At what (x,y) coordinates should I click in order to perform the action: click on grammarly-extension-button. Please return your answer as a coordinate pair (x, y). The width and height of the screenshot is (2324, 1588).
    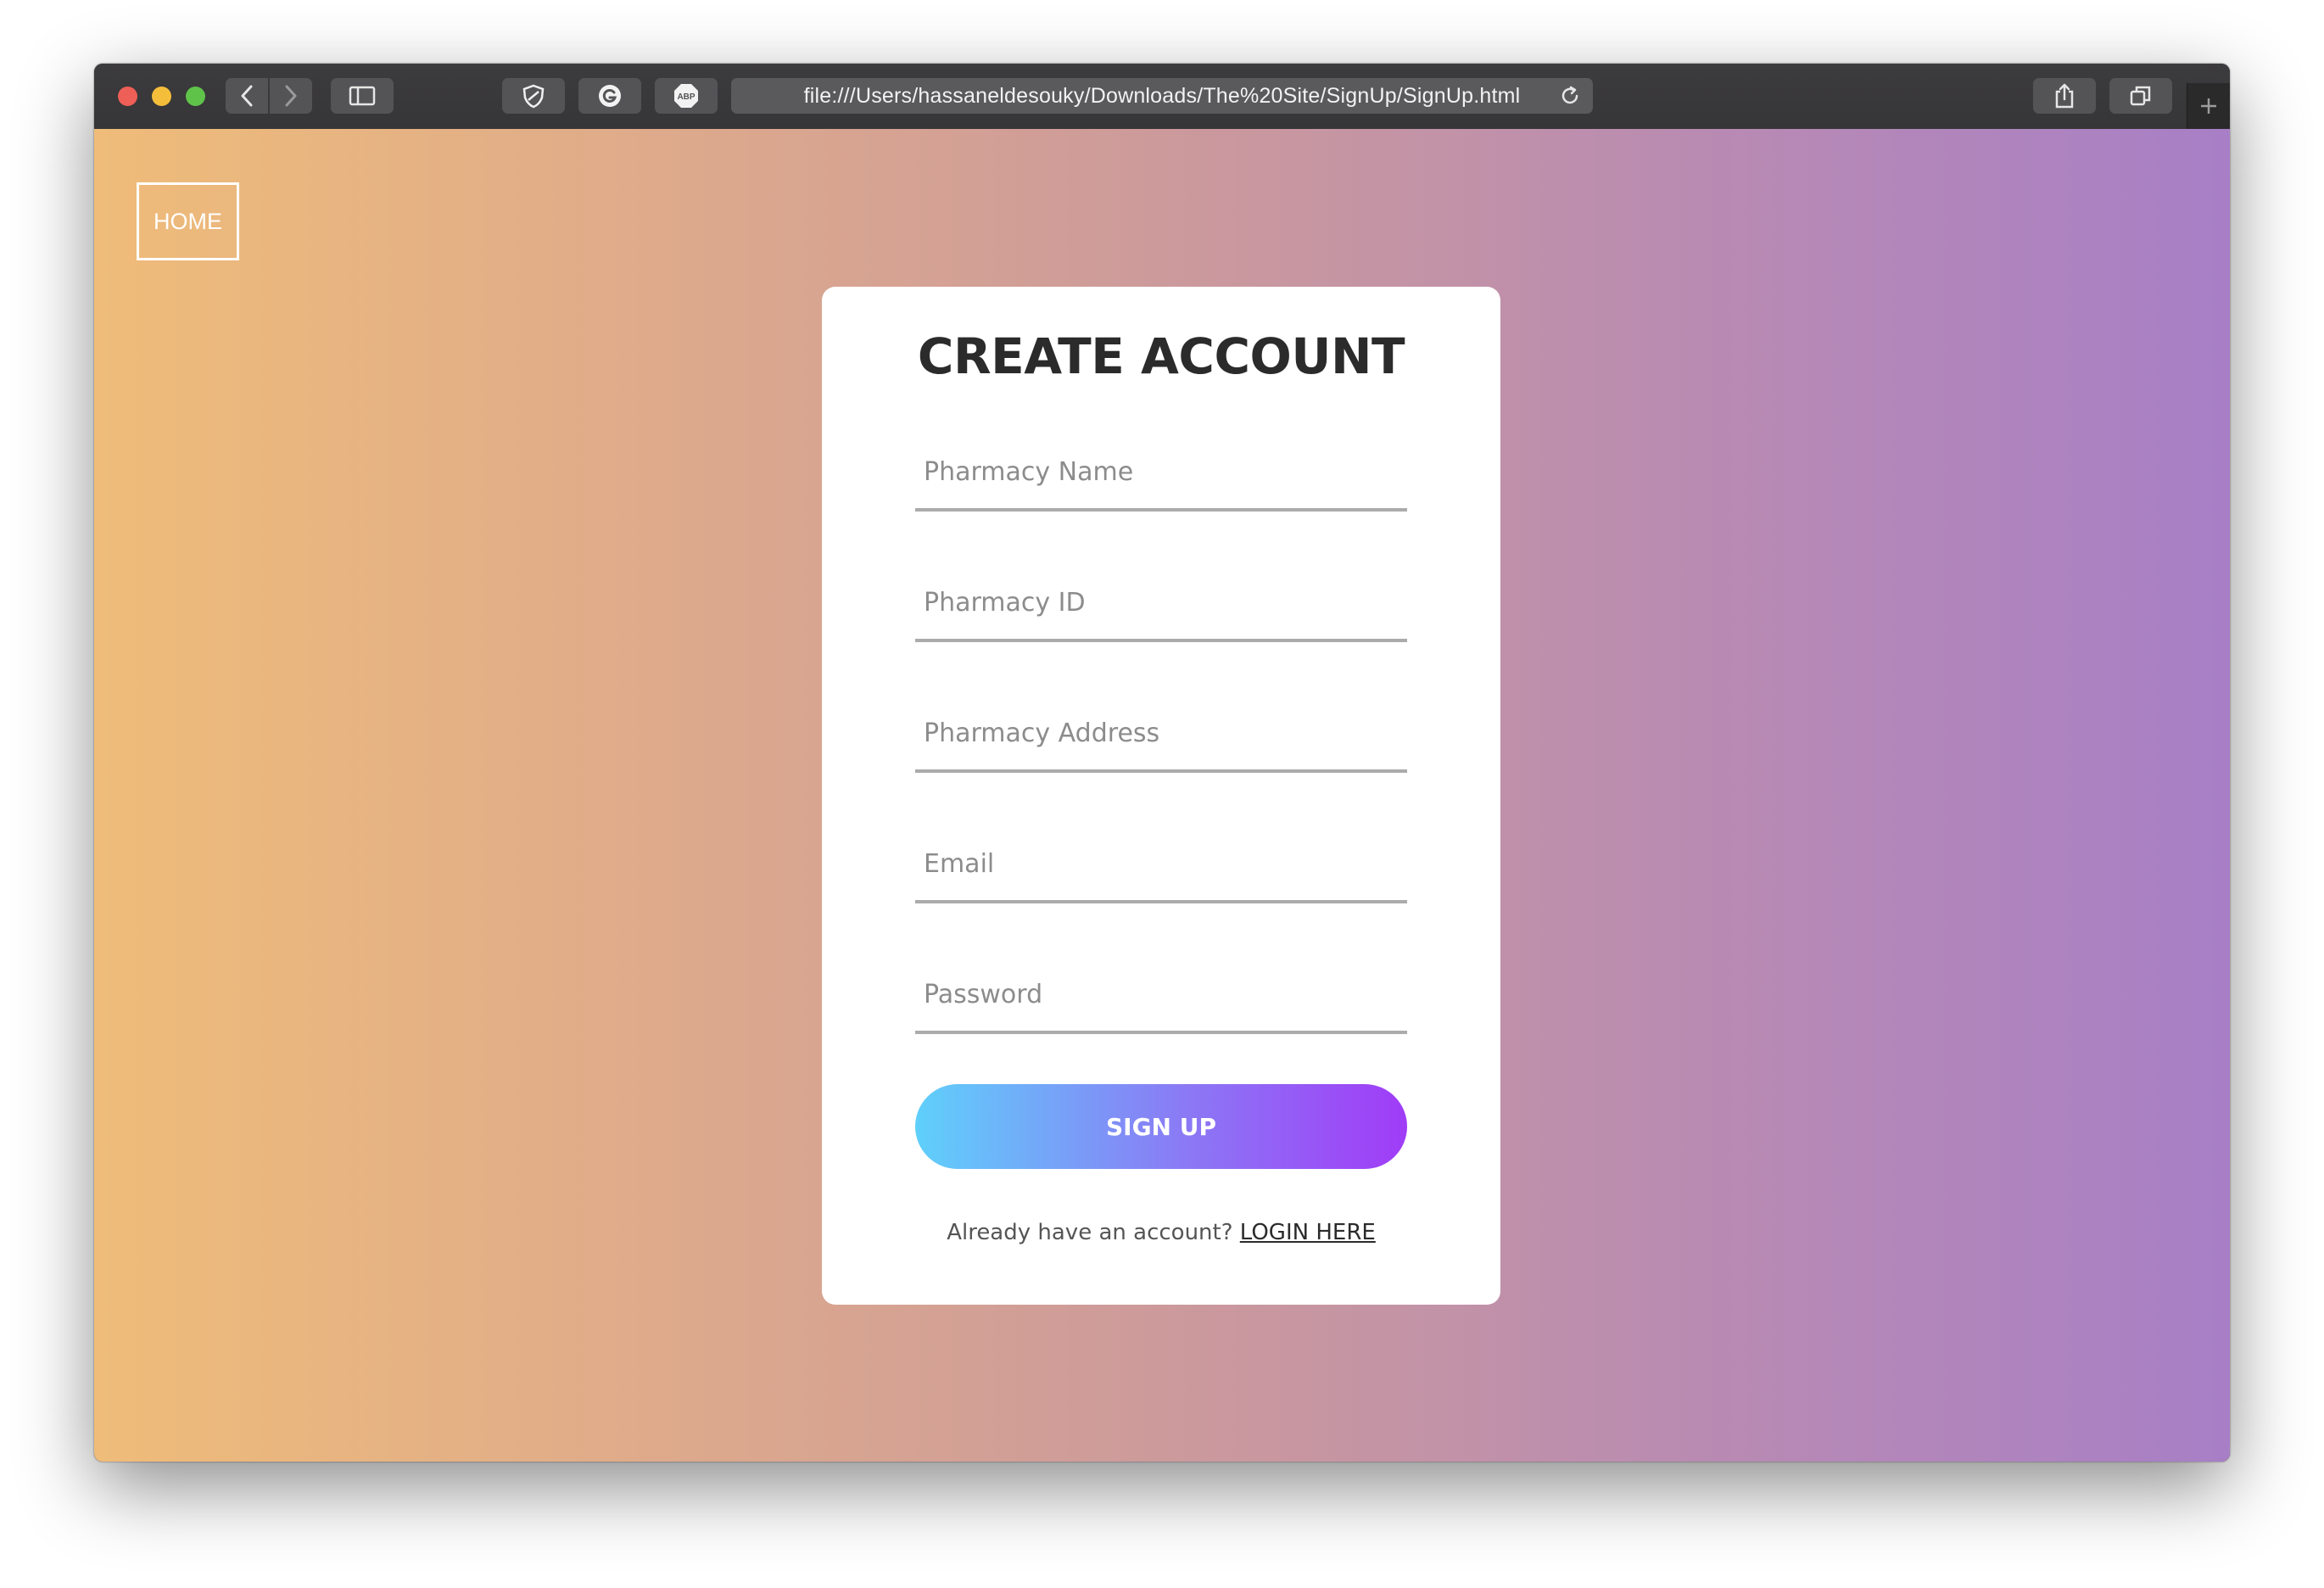
    Looking at the image, I should click on (609, 96).